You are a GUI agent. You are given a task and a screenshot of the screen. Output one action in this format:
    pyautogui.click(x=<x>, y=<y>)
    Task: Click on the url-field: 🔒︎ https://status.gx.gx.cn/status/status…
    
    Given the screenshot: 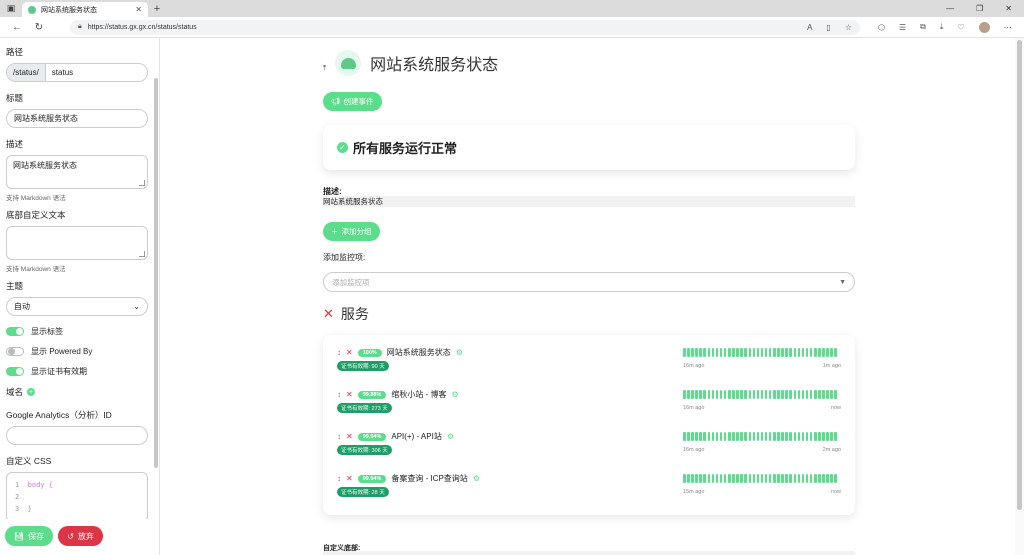 What is the action you would take?
    pyautogui.click(x=465, y=27)
    